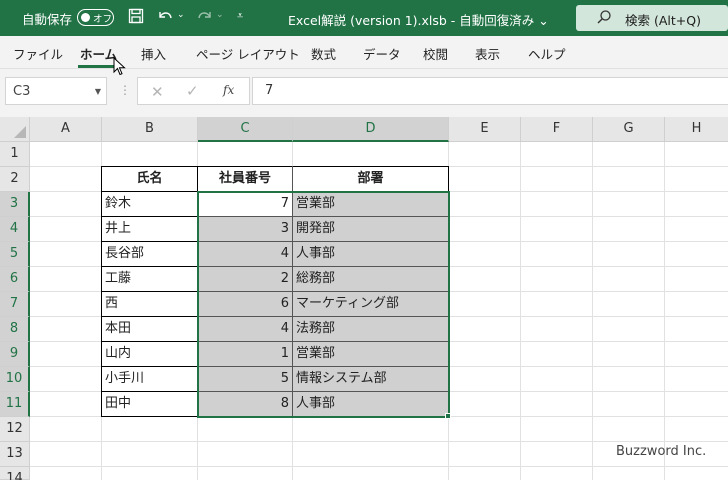  What do you see at coordinates (98, 91) in the screenshot?
I see `name-box-dropdown-icon: ▼` at bounding box center [98, 91].